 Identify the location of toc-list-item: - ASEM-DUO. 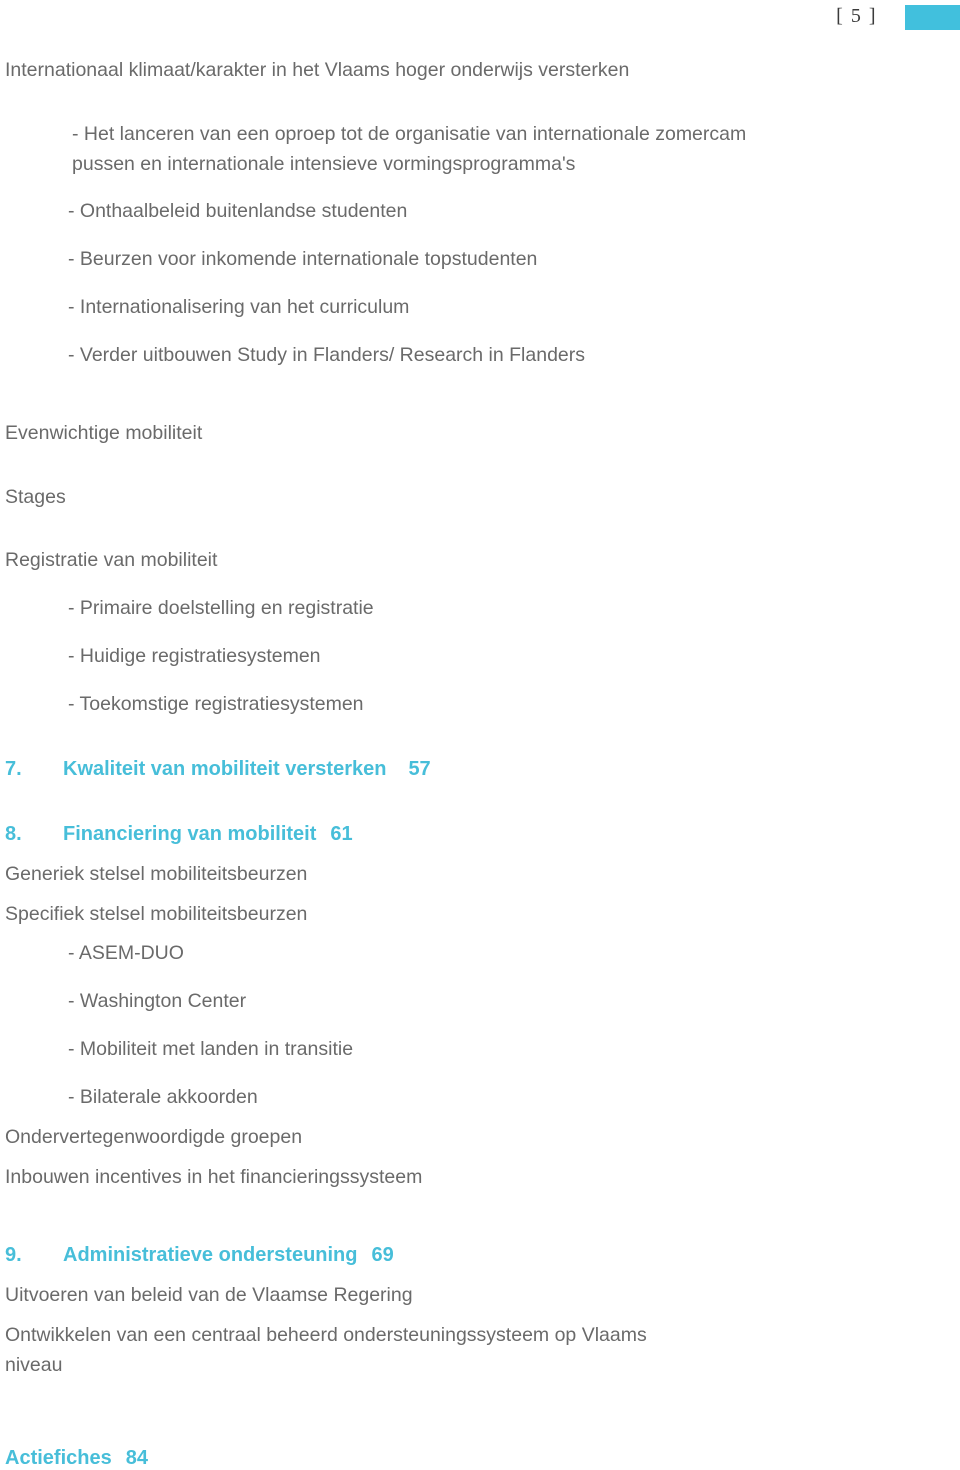
(126, 953).